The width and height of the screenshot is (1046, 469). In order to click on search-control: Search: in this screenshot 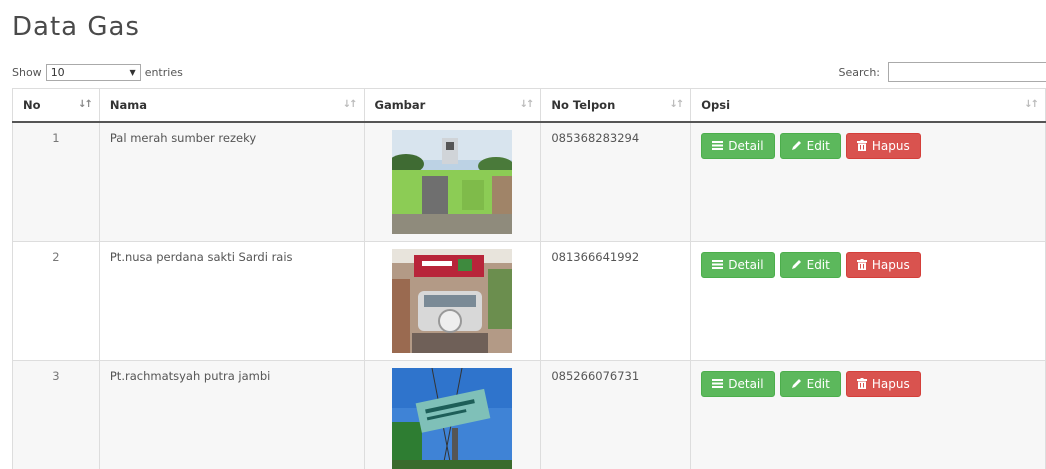, I will do `click(942, 72)`.